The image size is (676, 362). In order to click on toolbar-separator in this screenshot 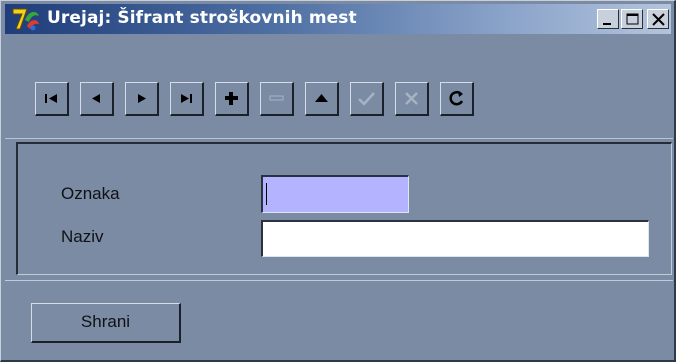, I will do `click(339, 138)`.